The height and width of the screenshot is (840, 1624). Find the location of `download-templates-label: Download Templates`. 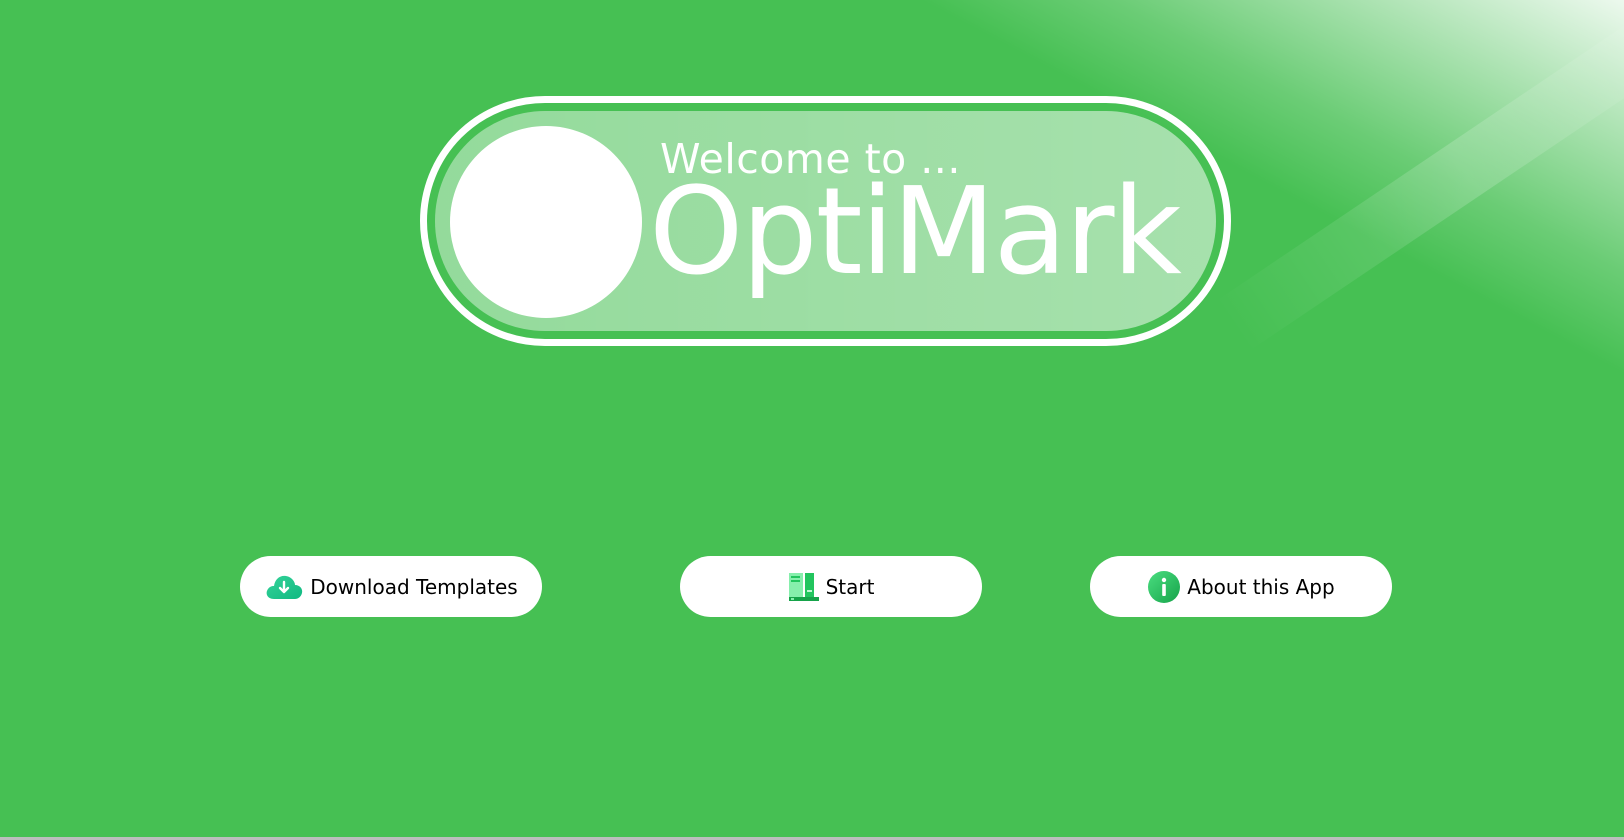

download-templates-label: Download Templates is located at coordinates (414, 586).